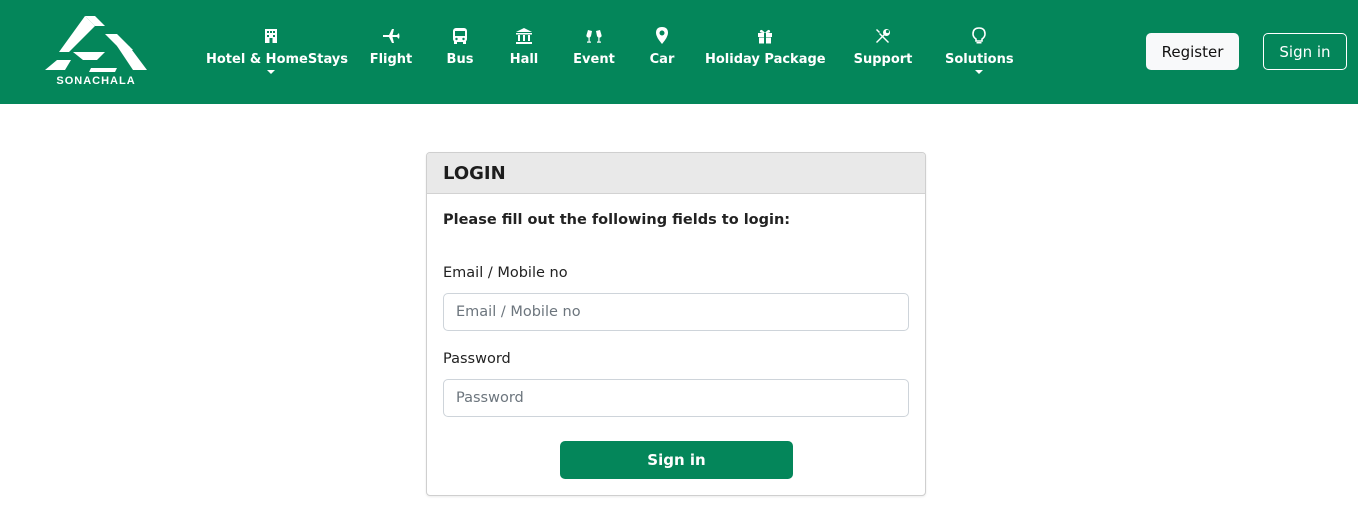 This screenshot has height=511, width=1358. Describe the element at coordinates (979, 59) in the screenshot. I see `nav-label: Solutions` at that location.